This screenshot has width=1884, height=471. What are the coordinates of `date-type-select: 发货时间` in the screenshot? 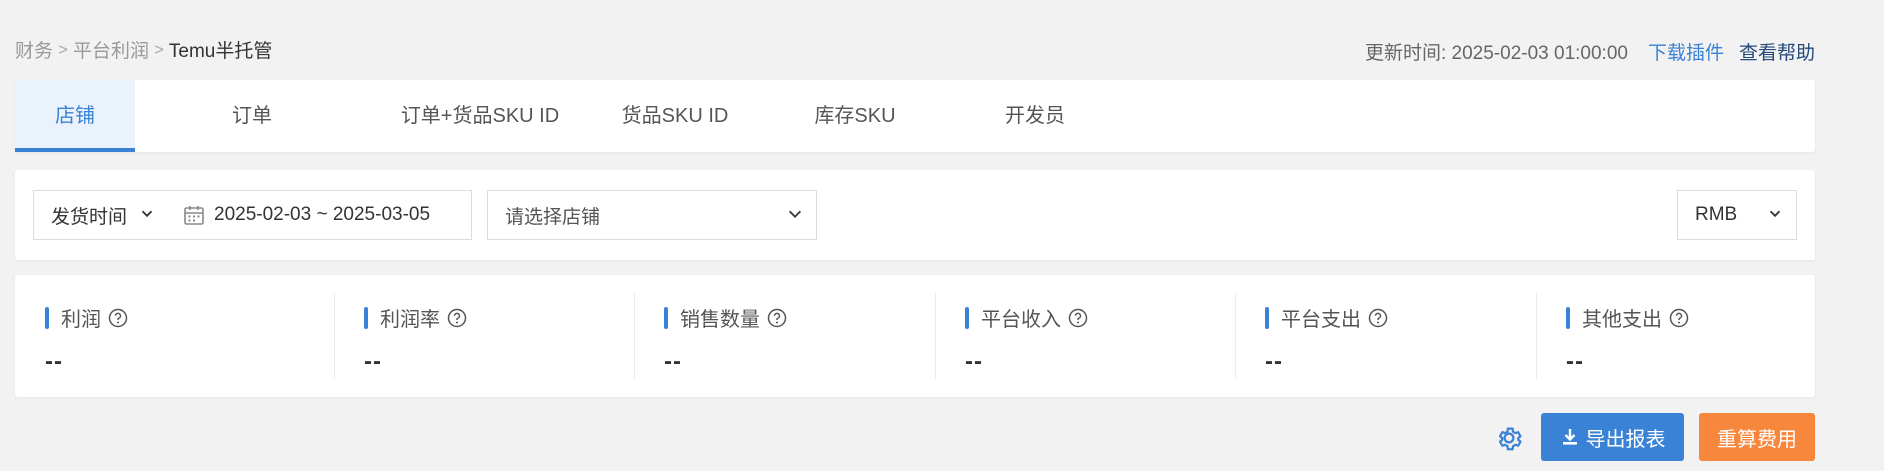 It's located at (101, 215).